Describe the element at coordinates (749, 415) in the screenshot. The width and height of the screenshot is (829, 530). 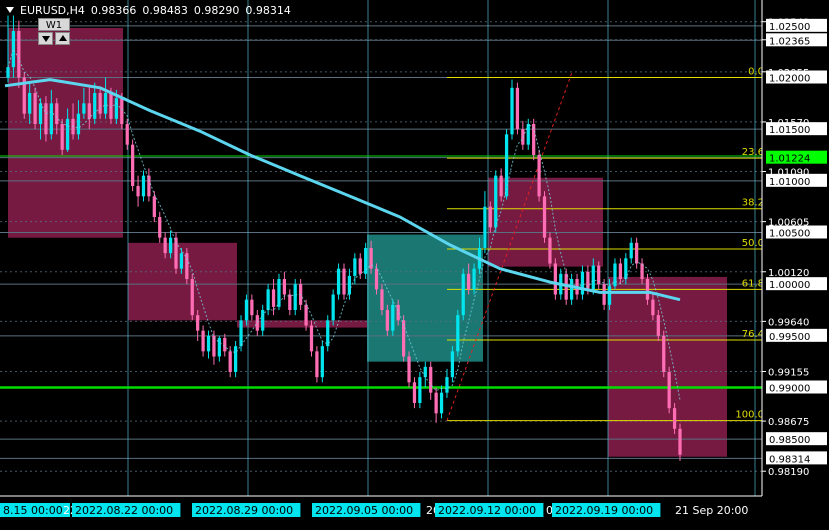
I see `fibo-label: 100.0` at that location.